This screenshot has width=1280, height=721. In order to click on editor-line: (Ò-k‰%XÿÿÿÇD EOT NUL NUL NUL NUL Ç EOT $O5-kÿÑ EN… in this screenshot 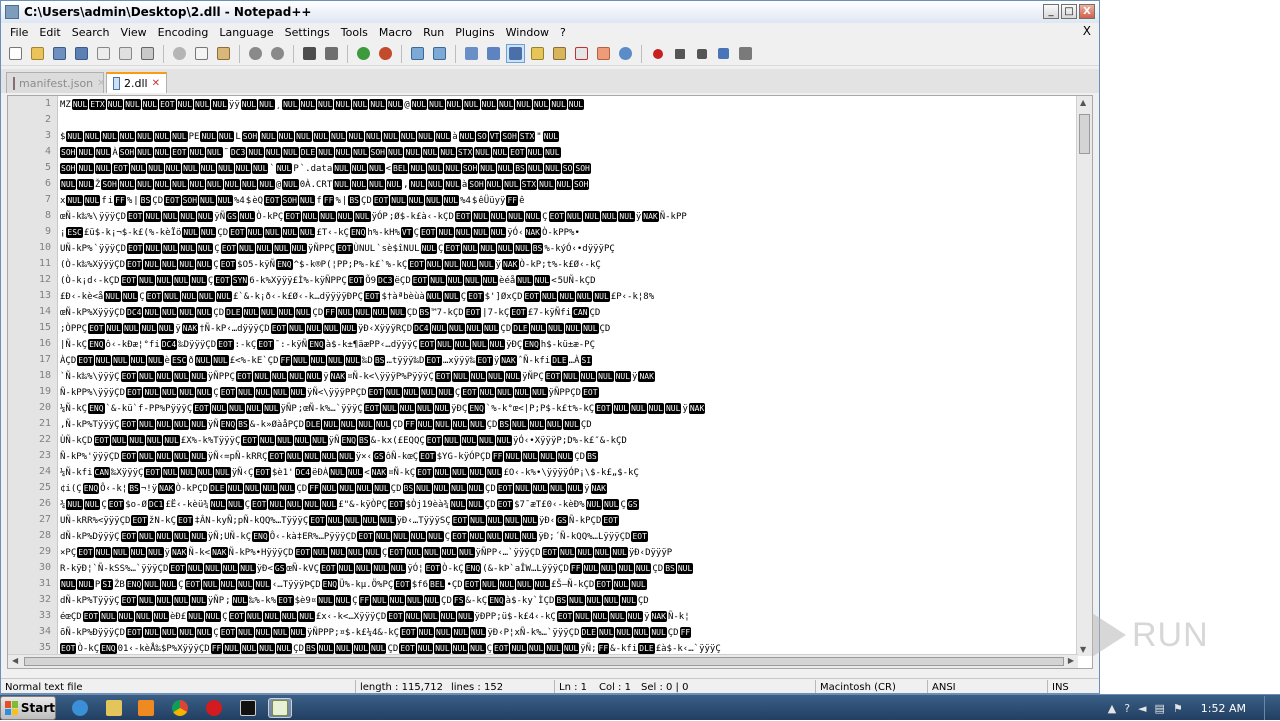, I will do `click(331, 266)`.